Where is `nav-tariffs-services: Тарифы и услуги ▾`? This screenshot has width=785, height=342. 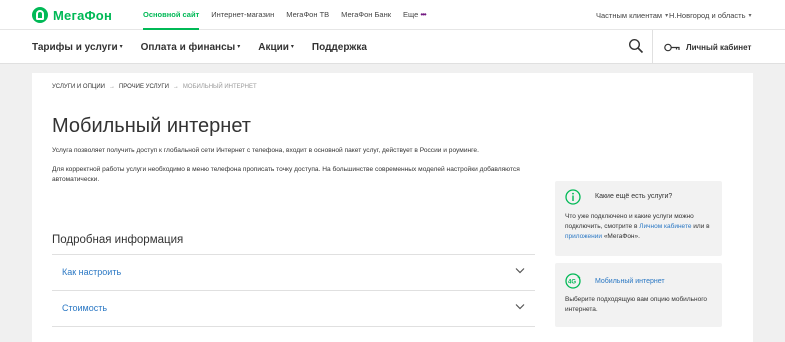 nav-tariffs-services: Тарифы и услуги ▾ is located at coordinates (77, 47).